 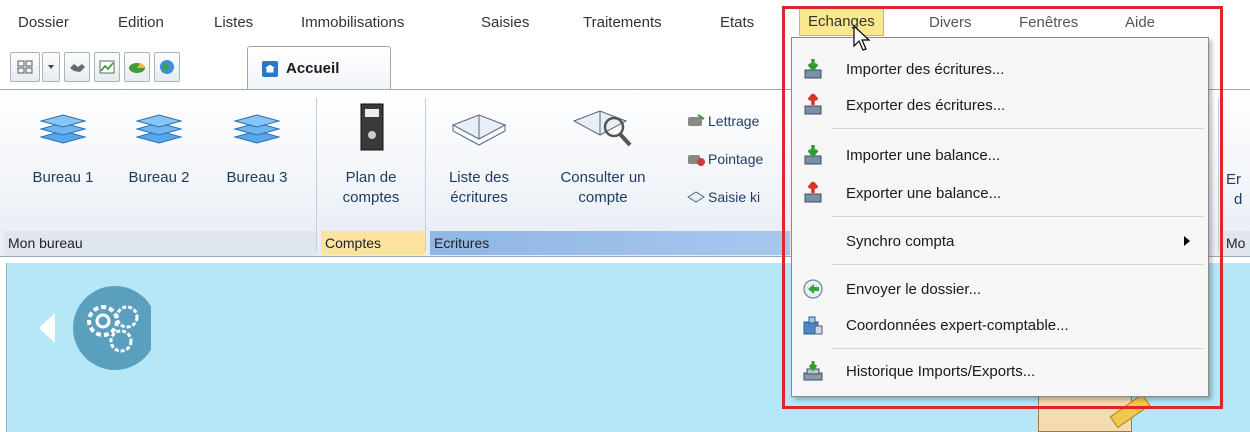 I want to click on plan-de-comptes-line2: comptes, so click(x=371, y=197).